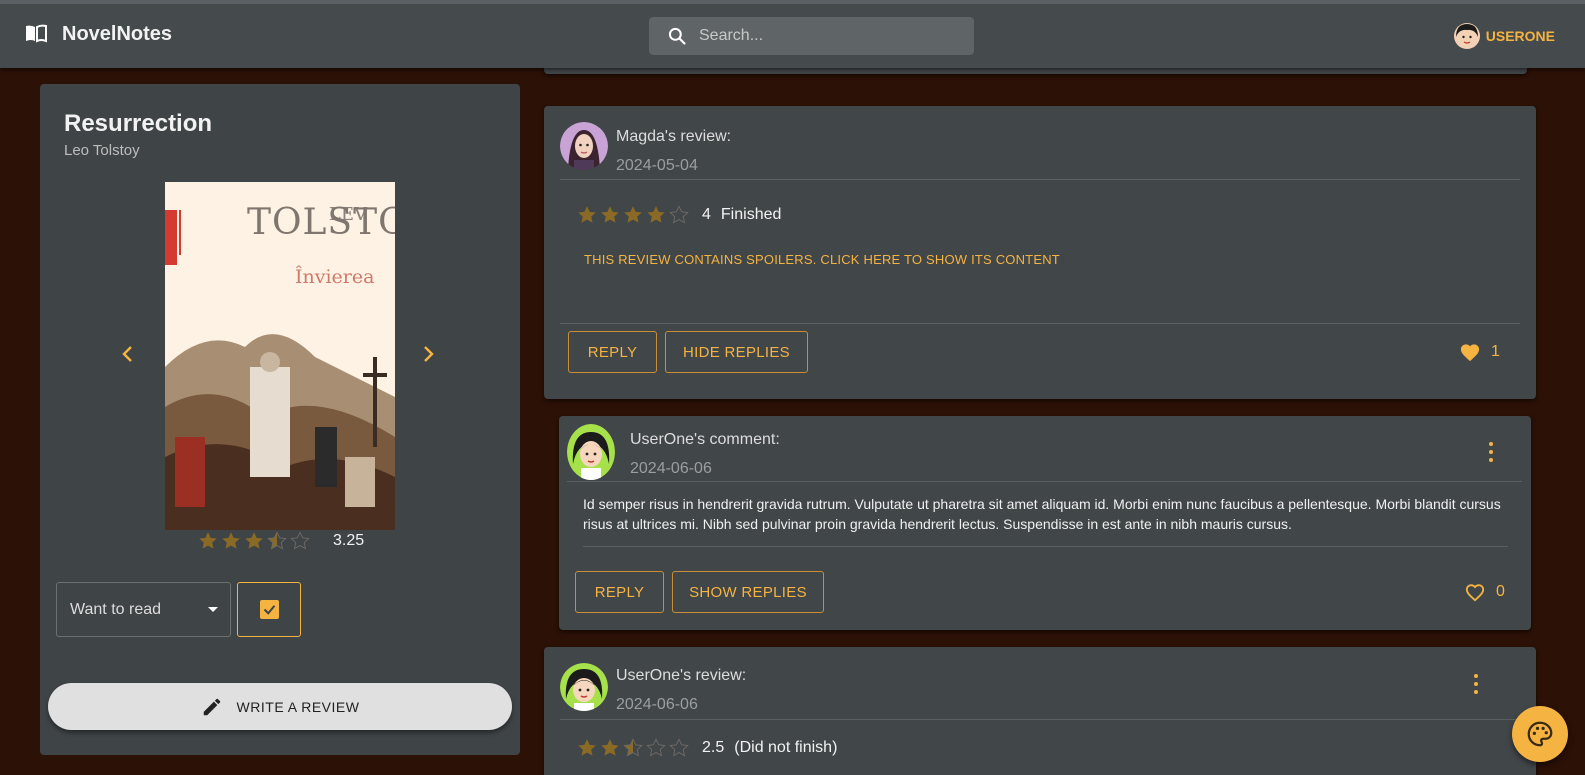  I want to click on review-header: Magda's review:, so click(674, 136).